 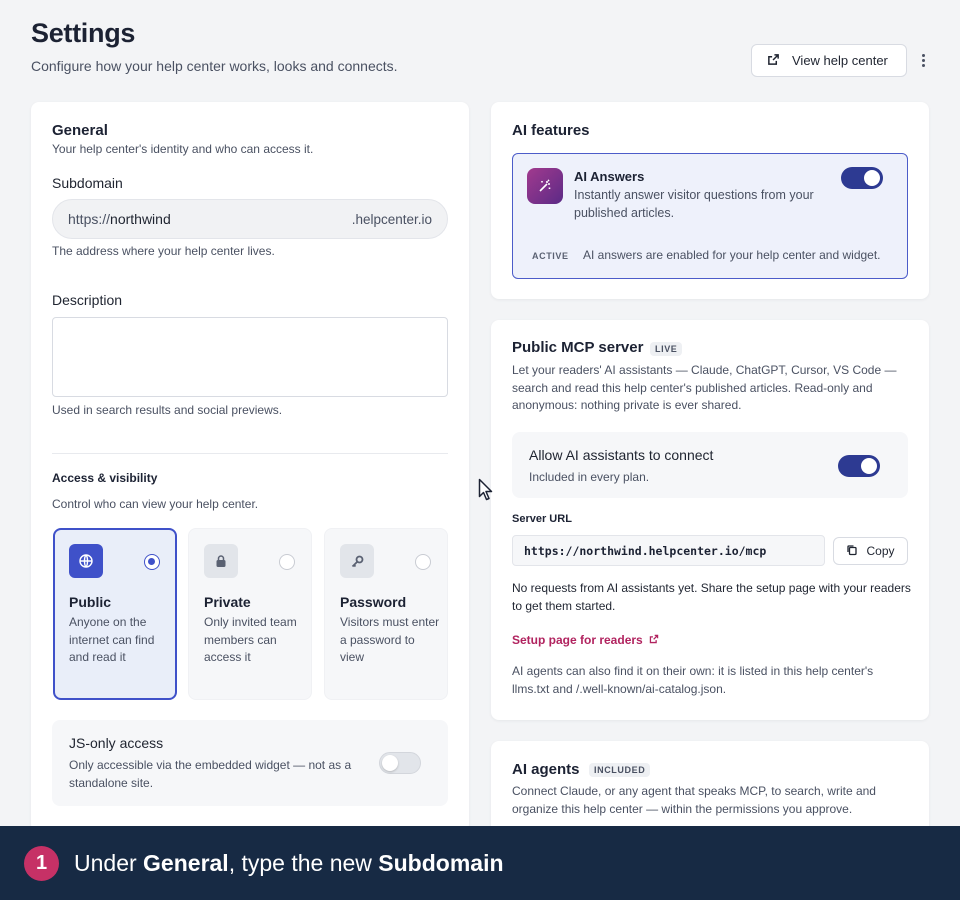 I want to click on subdomain-suffix: .helpcenter.io, so click(x=391, y=219).